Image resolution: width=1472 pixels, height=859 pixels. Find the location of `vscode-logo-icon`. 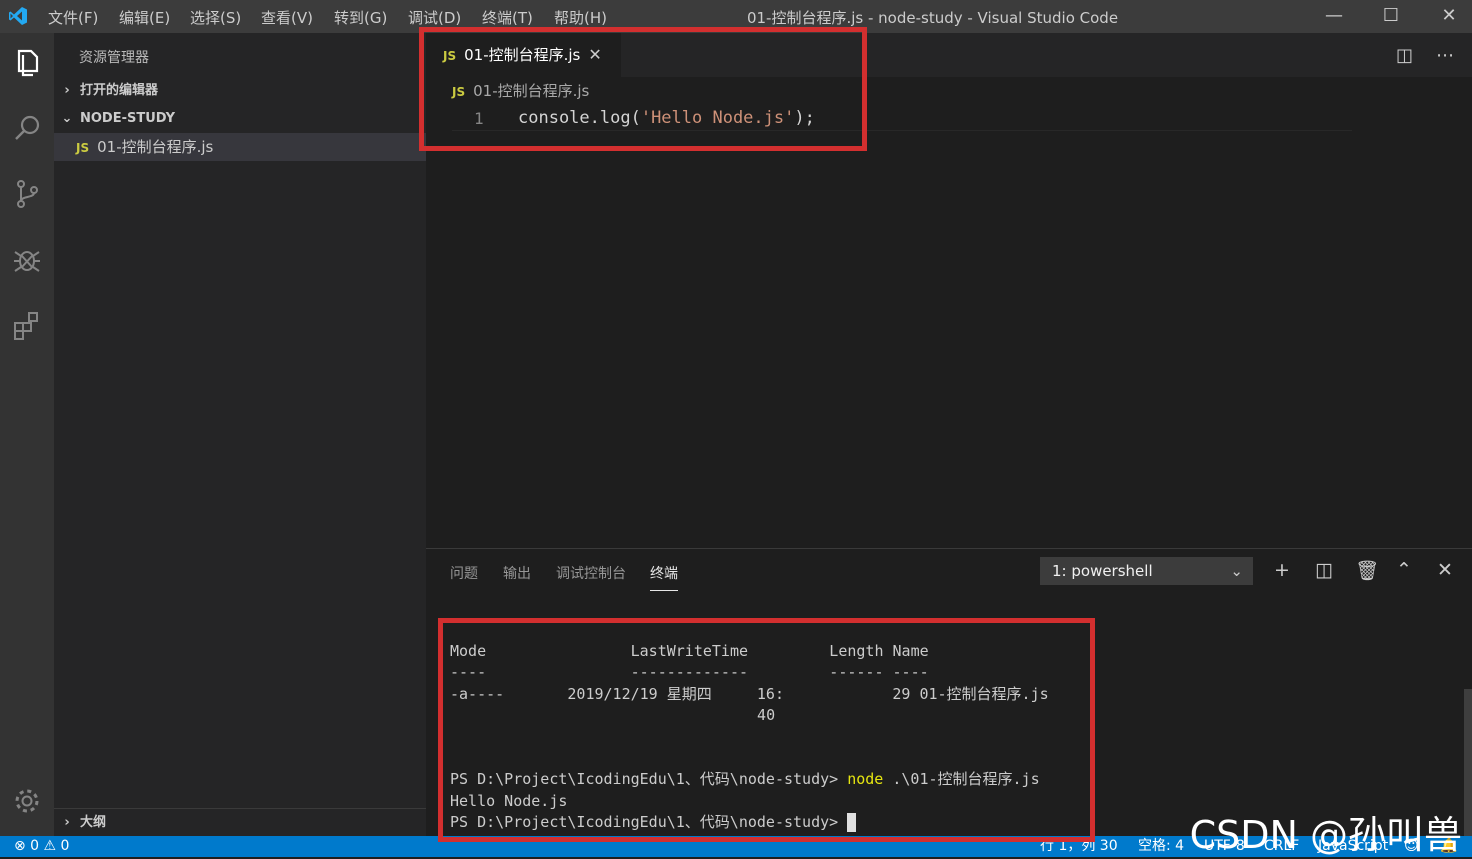

vscode-logo-icon is located at coordinates (18, 16).